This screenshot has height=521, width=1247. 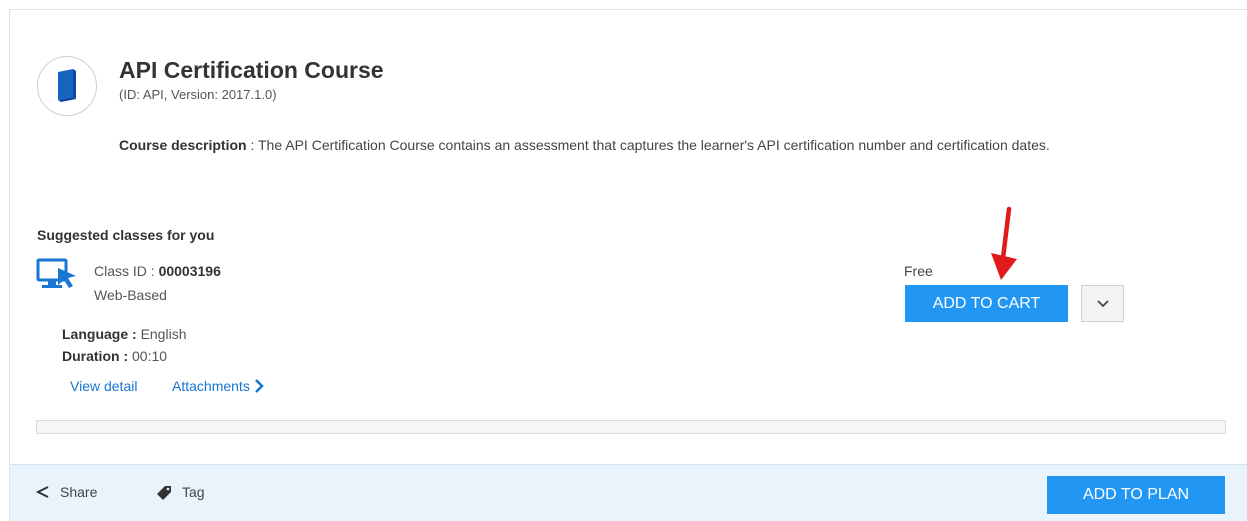 I want to click on share-button: Share, so click(x=66, y=492).